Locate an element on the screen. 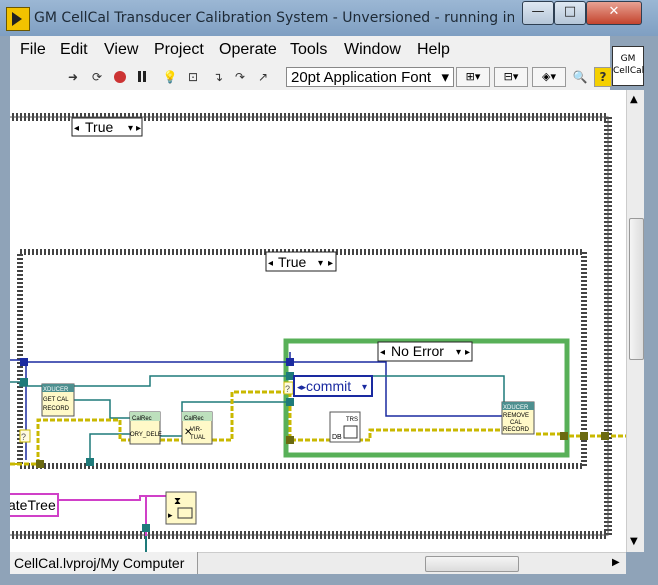 The width and height of the screenshot is (658, 585). menu-view: View is located at coordinates (121, 50).